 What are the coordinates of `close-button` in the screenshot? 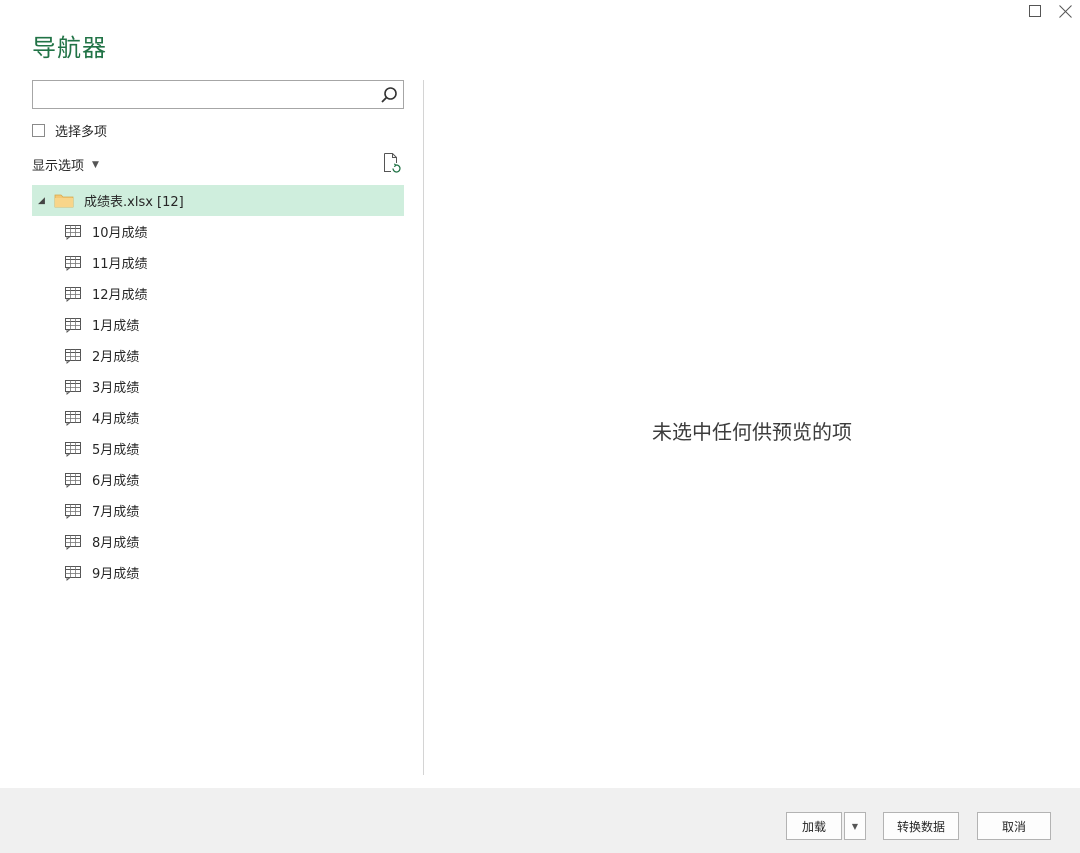 It's located at (1065, 11).